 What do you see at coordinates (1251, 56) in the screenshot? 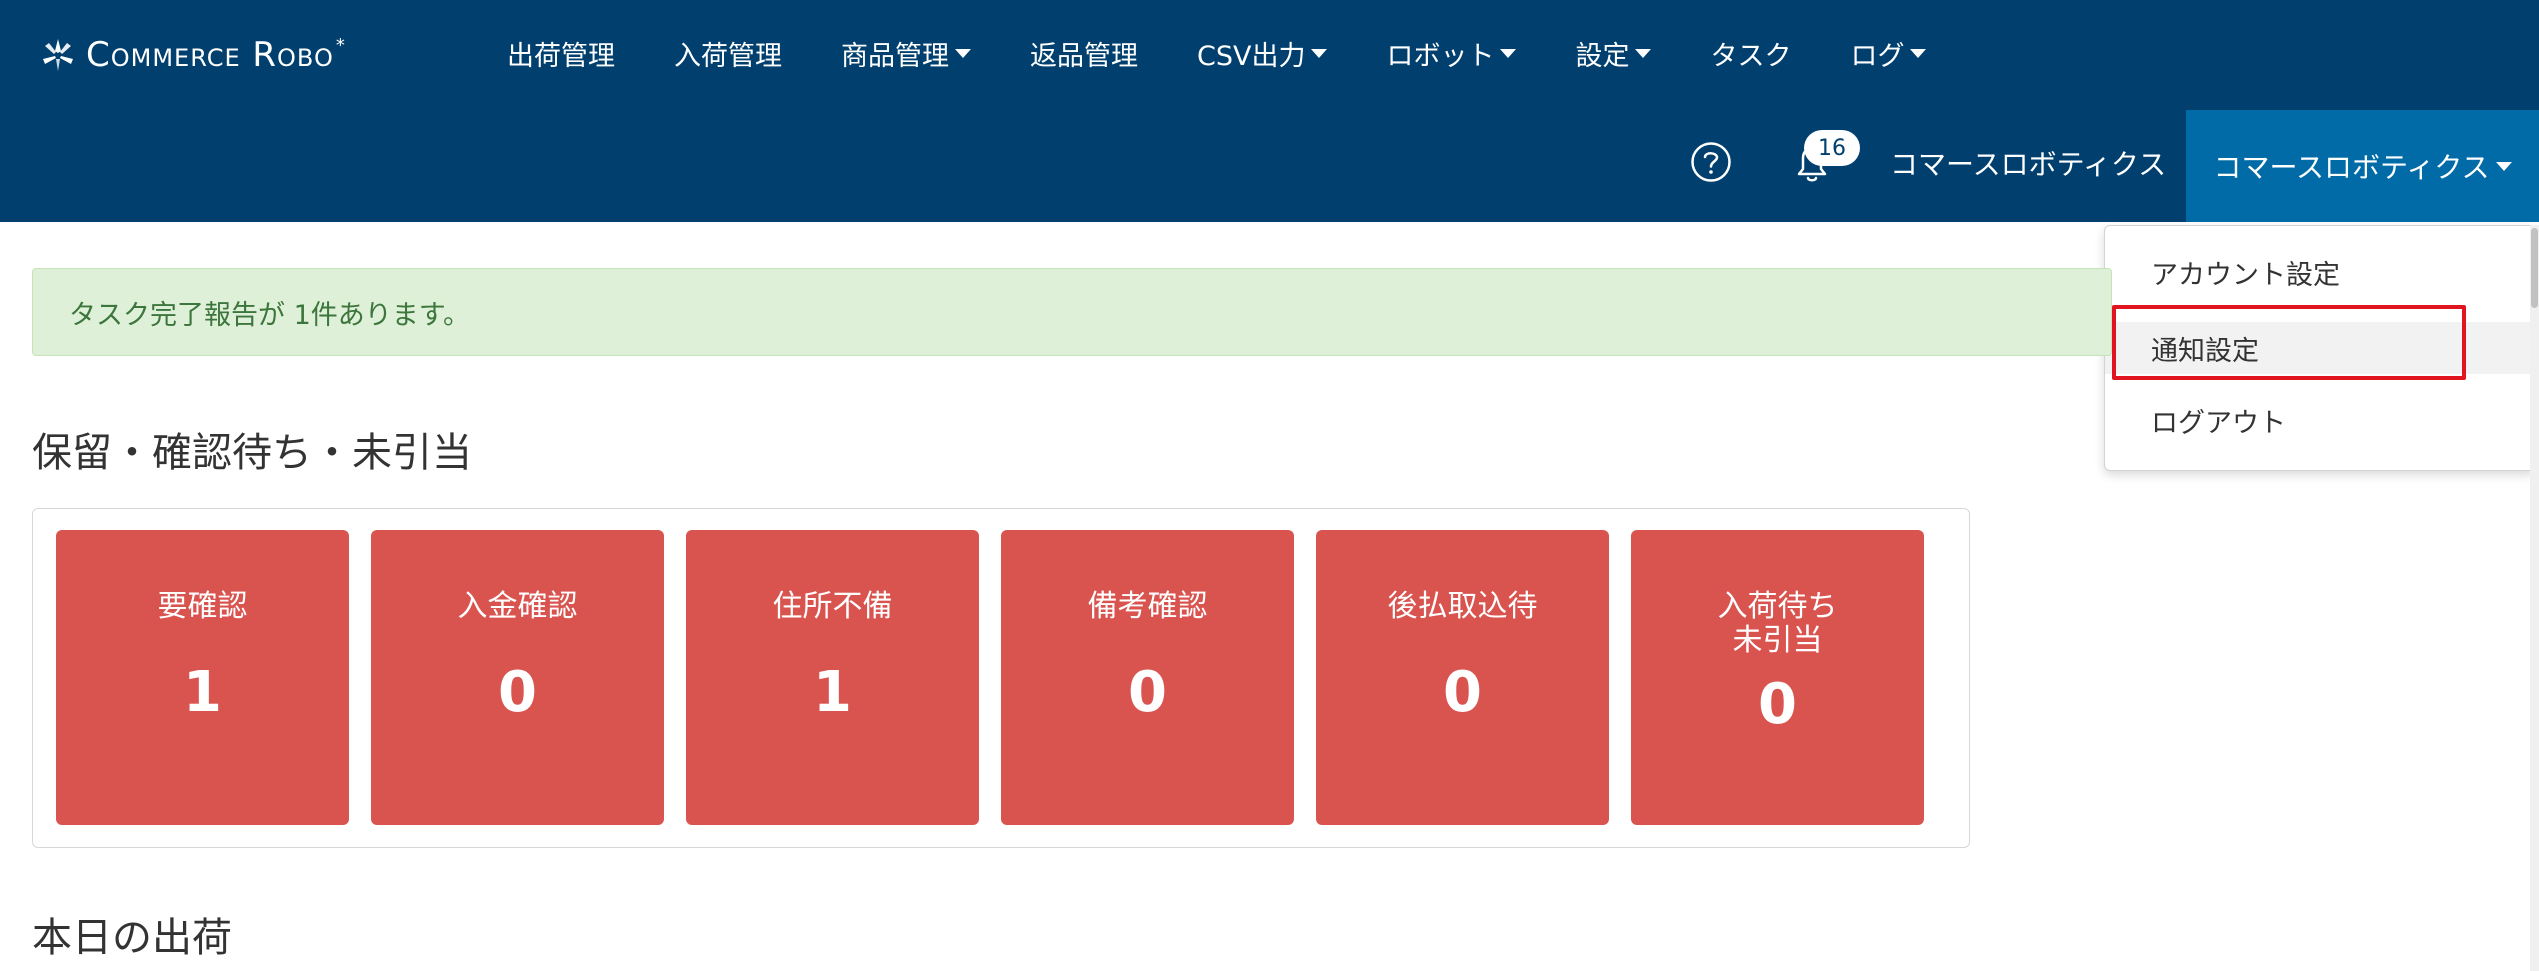
I see `nav-label: CSV出力` at bounding box center [1251, 56].